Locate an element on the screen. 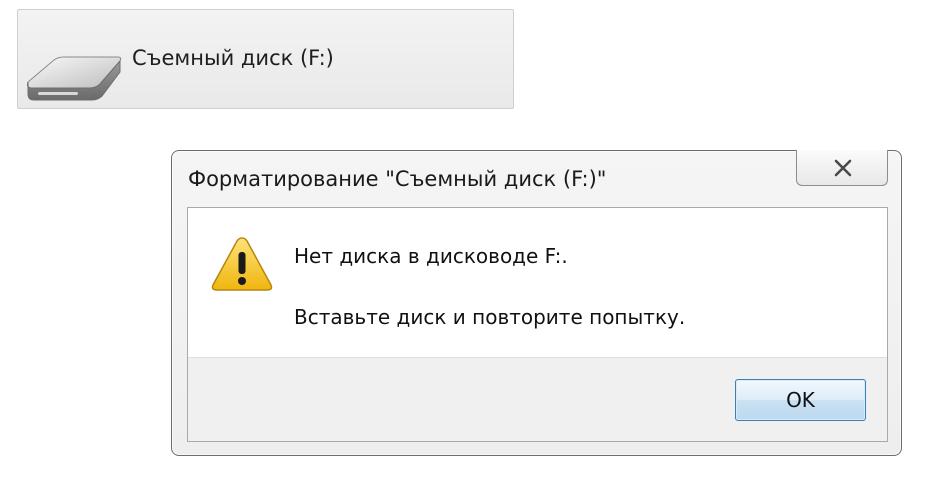  drive-label: Съемный диск (F:) is located at coordinates (233, 58).